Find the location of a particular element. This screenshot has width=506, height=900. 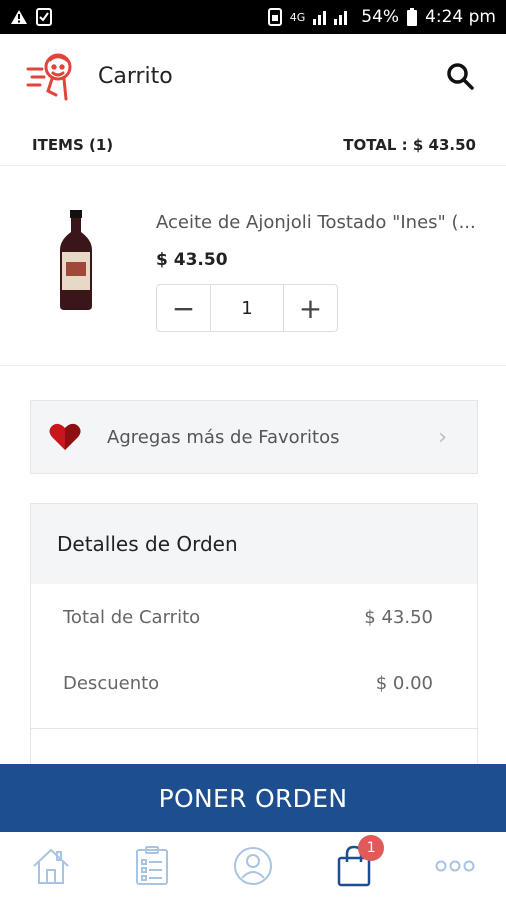

quantity-stepper: − 1 + is located at coordinates (247, 308).